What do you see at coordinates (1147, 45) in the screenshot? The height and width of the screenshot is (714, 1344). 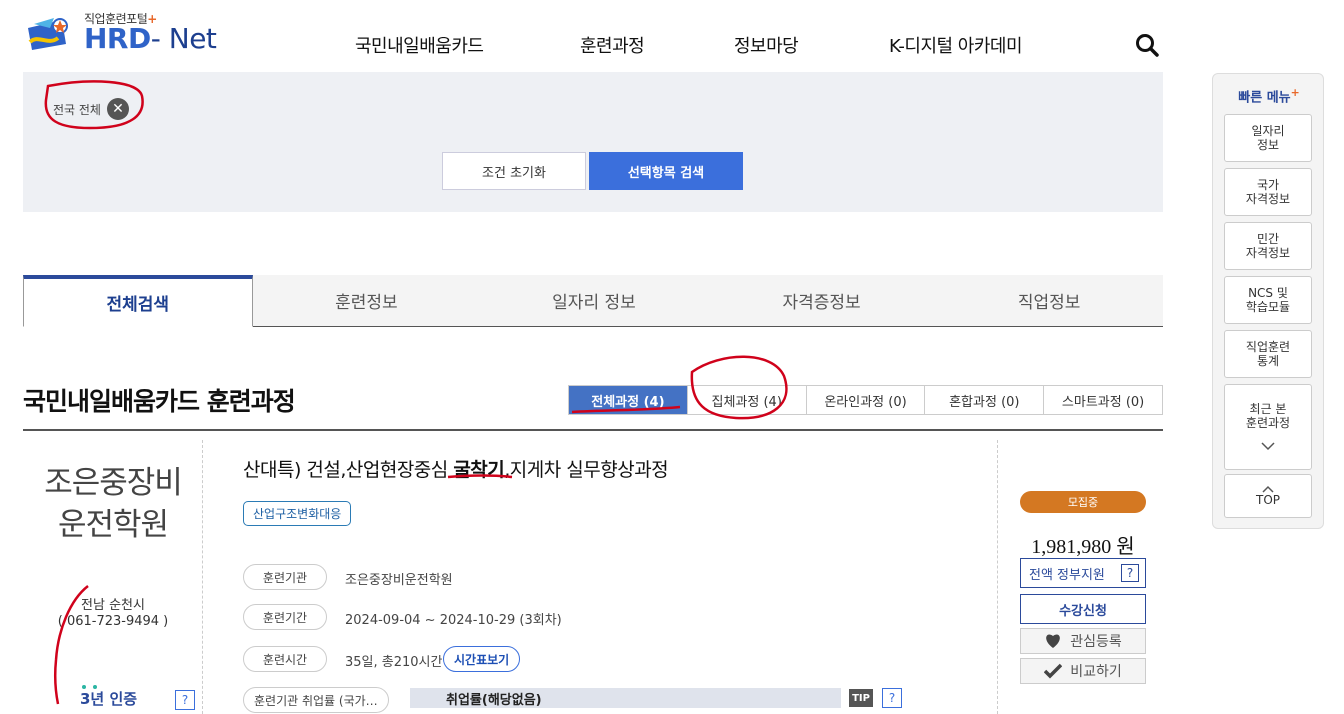 I see `search-icon` at bounding box center [1147, 45].